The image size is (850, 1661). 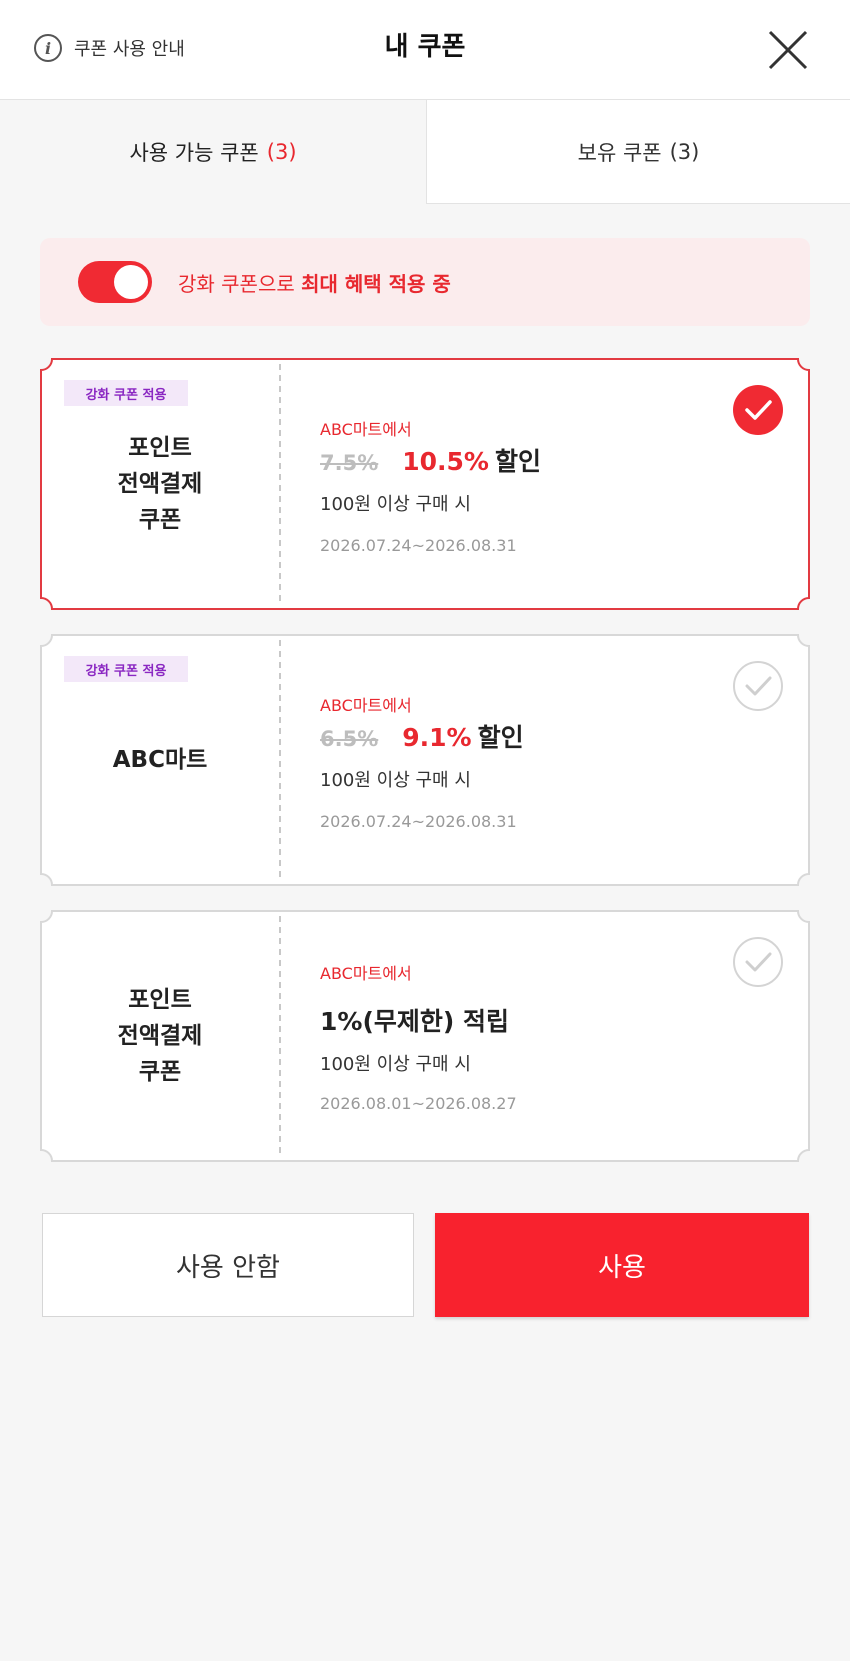 I want to click on old-rate: 6.5%, so click(x=349, y=739).